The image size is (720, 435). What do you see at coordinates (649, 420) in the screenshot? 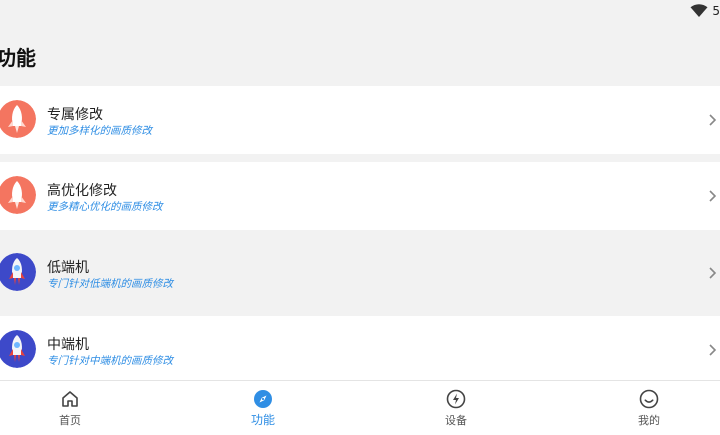
I see `tab-label: 我的` at bounding box center [649, 420].